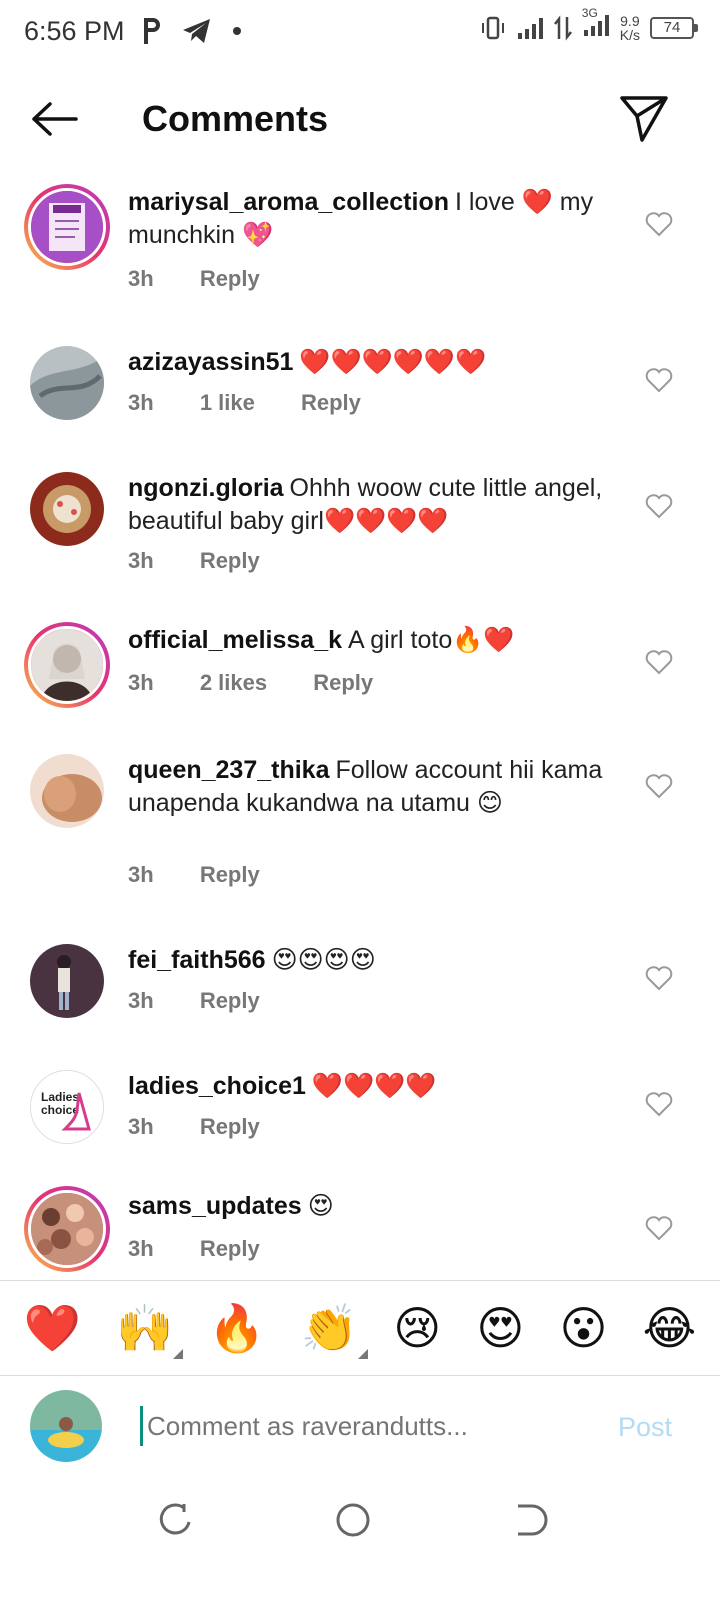 The height and width of the screenshot is (1600, 720). Describe the element at coordinates (645, 1427) in the screenshot. I see `post-button: Post` at that location.